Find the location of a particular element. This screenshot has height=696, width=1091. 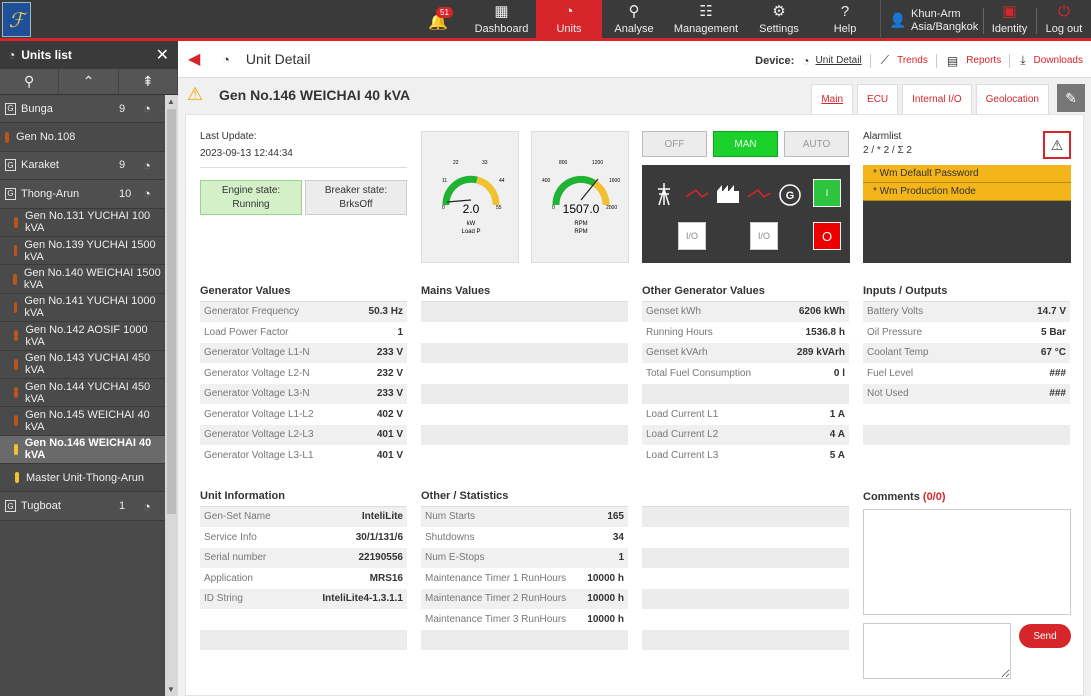

warning-icon: ⚠ is located at coordinates (195, 94).